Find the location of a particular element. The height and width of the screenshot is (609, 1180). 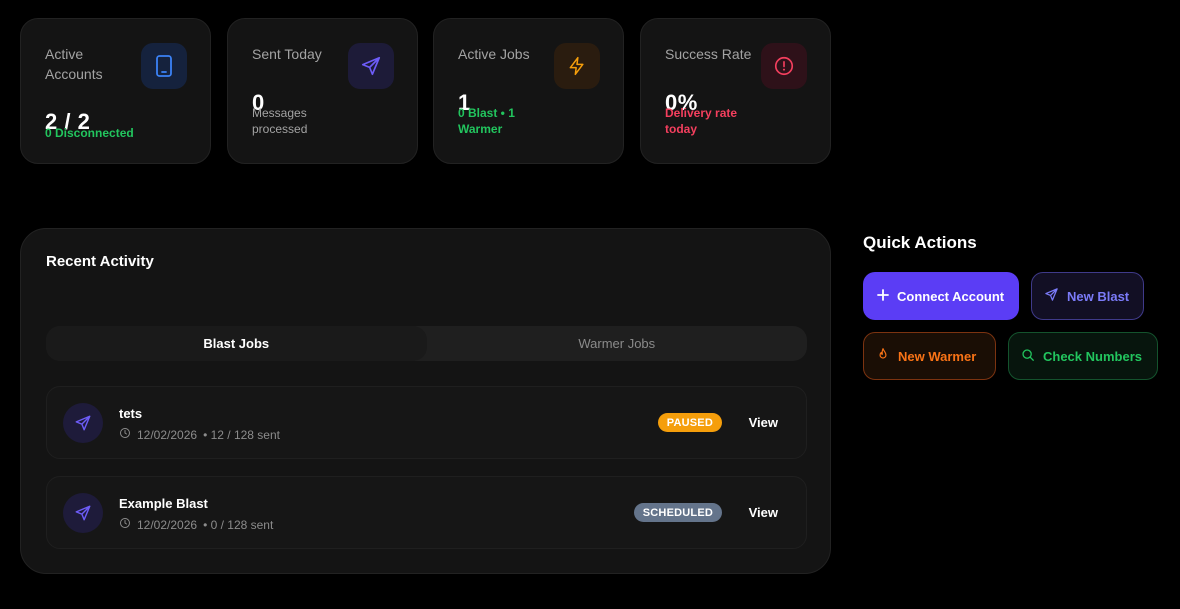

flame-icon is located at coordinates (883, 356).